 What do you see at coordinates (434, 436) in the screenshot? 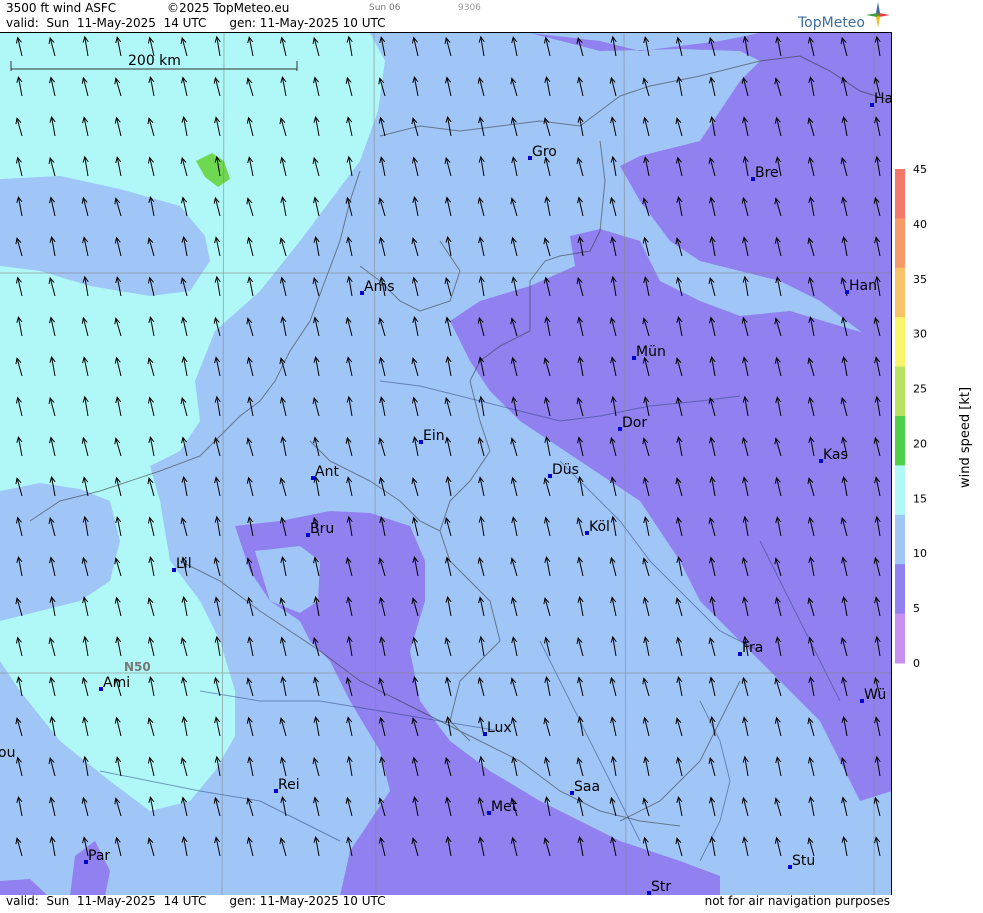
I see `city-label: Ein` at bounding box center [434, 436].